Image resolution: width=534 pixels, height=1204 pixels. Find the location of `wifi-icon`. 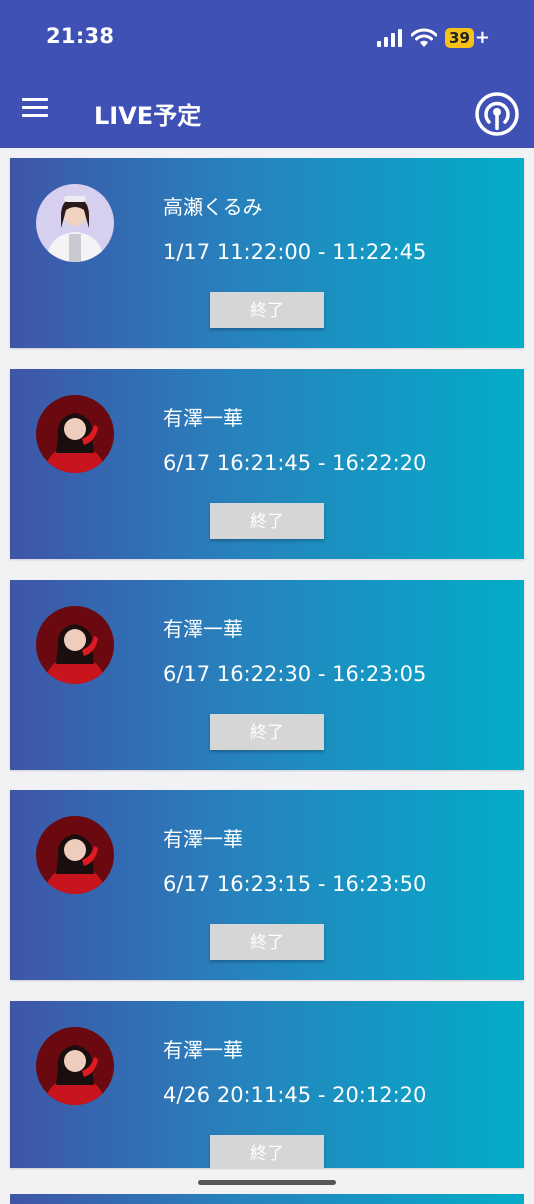

wifi-icon is located at coordinates (424, 37).